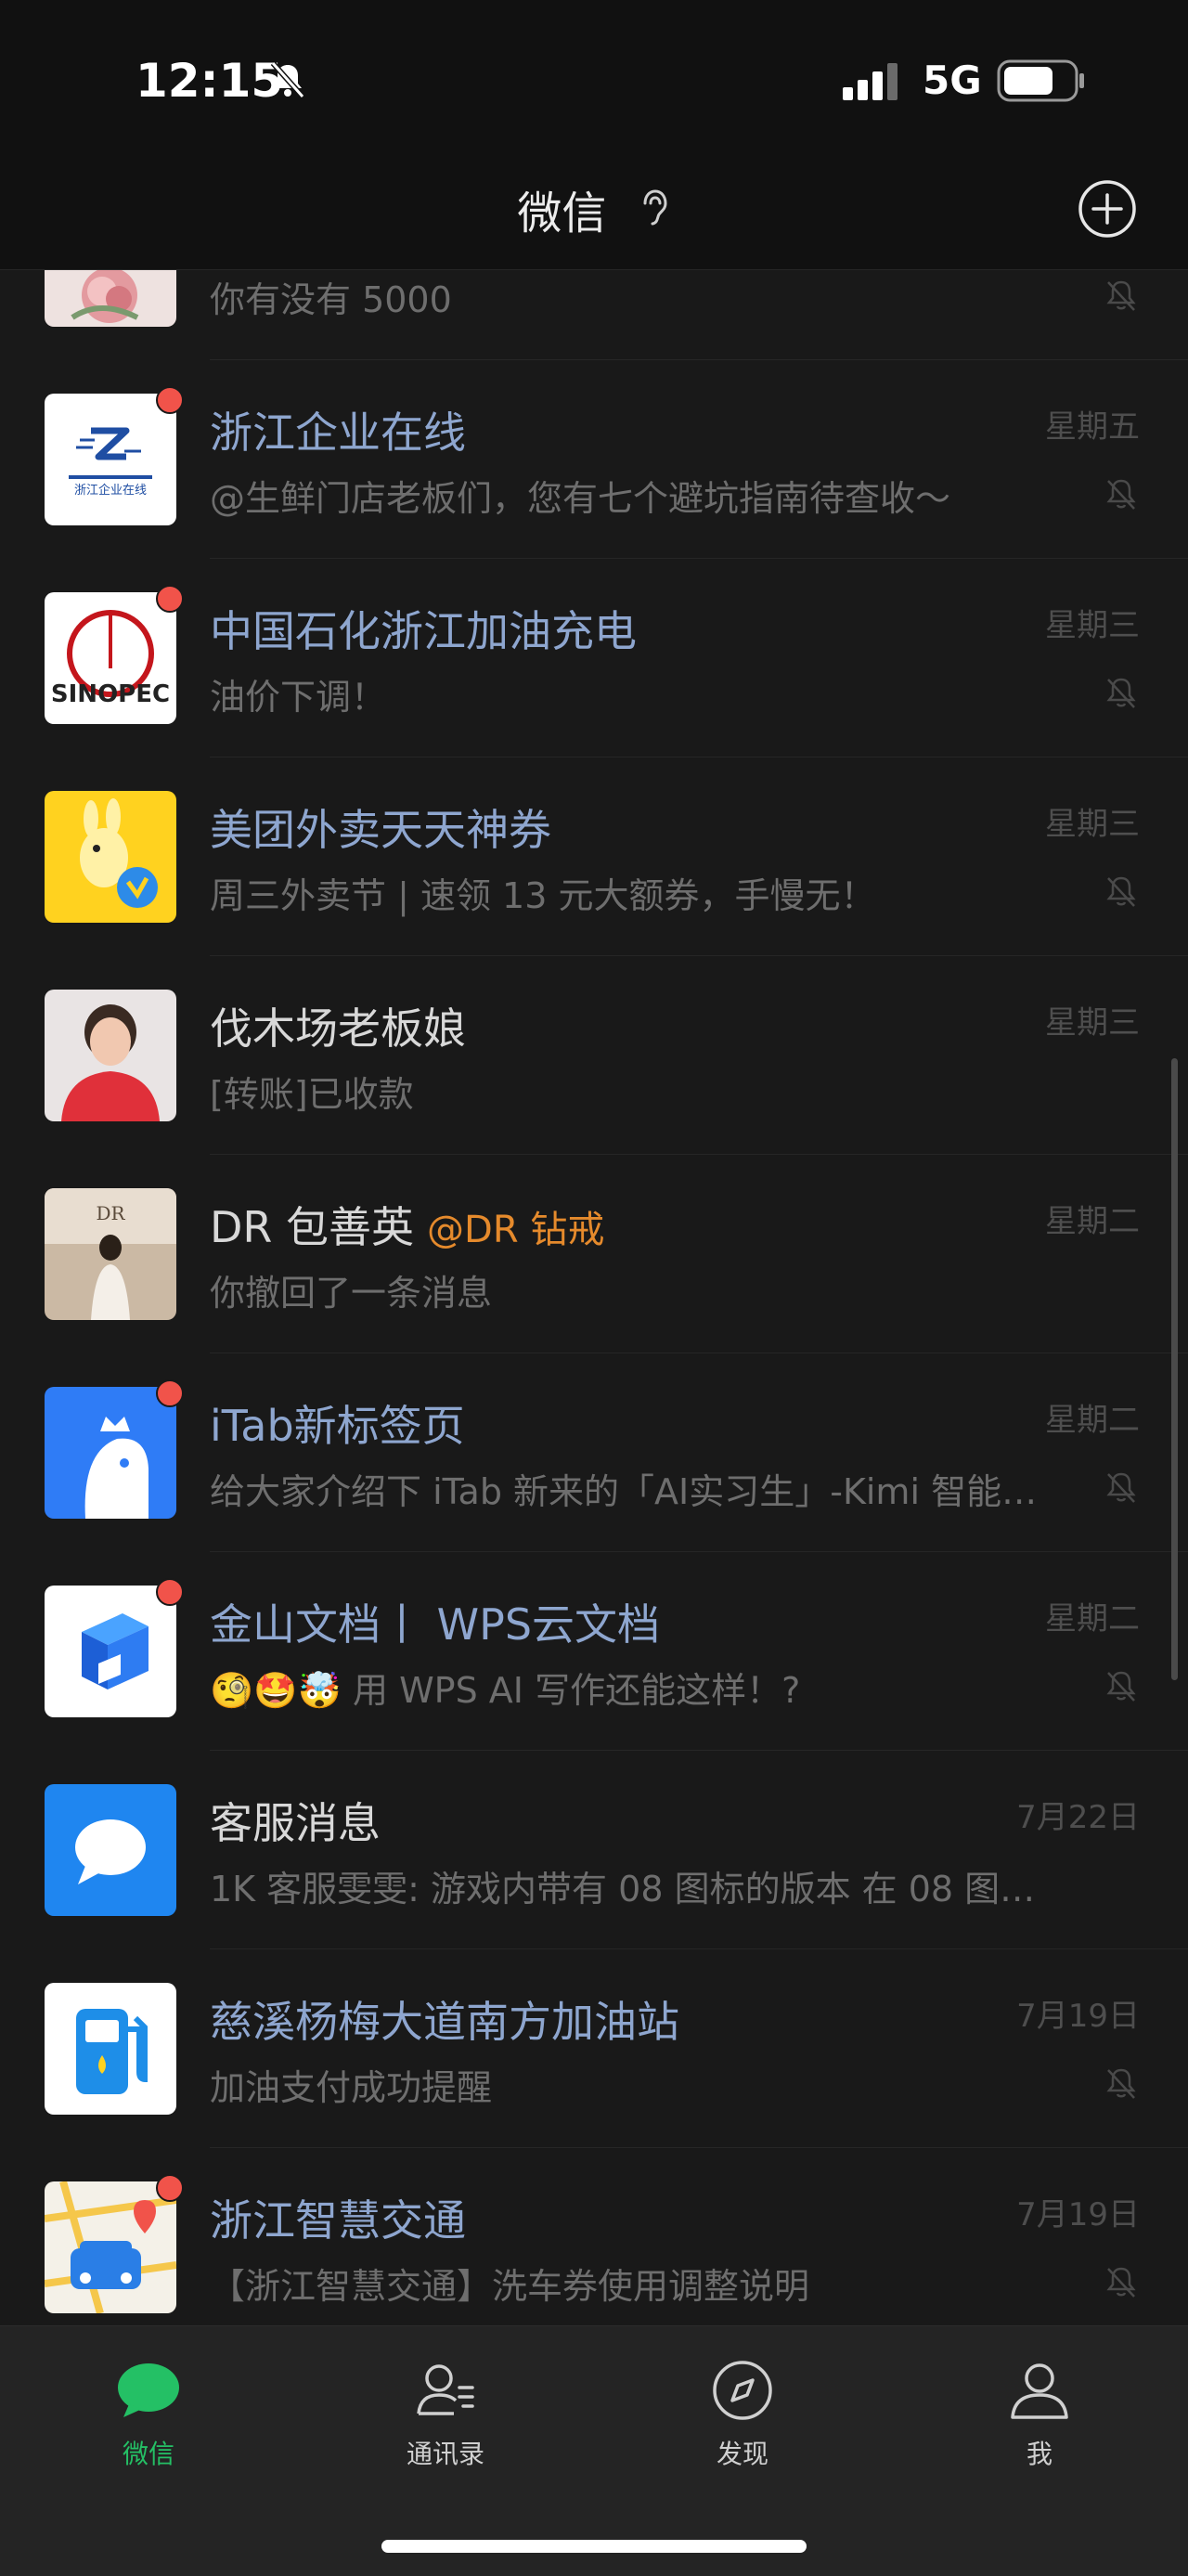 This screenshot has width=1188, height=2576. Describe the element at coordinates (423, 631) in the screenshot. I see `chat-name: 中国石化浙江加油充电` at that location.